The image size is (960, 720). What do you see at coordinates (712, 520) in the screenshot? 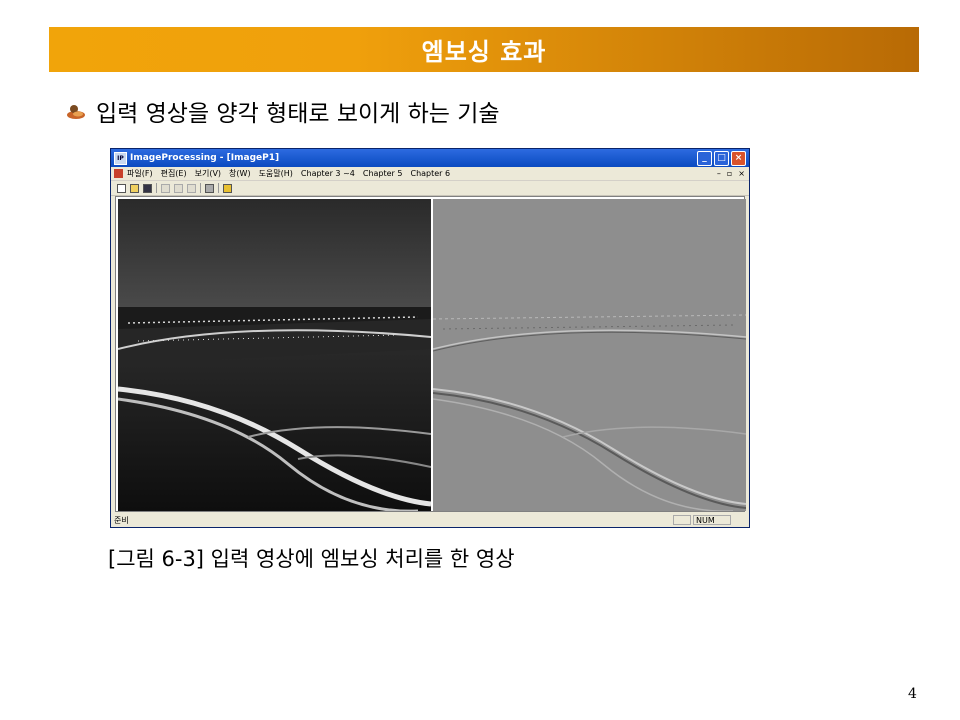
I see `num-lock-indicator: NUM` at bounding box center [712, 520].